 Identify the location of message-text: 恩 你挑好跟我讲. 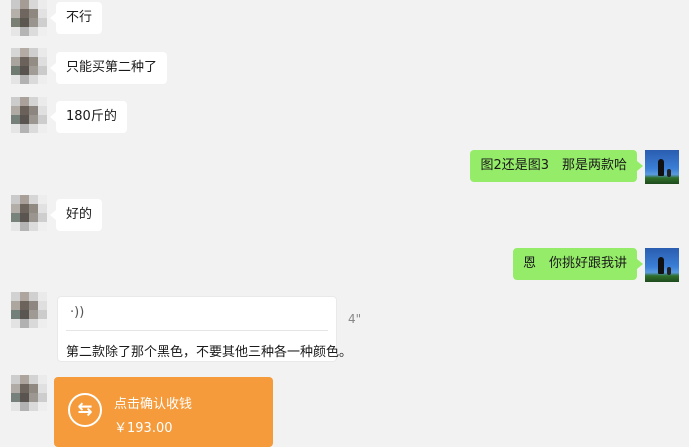
(574, 263).